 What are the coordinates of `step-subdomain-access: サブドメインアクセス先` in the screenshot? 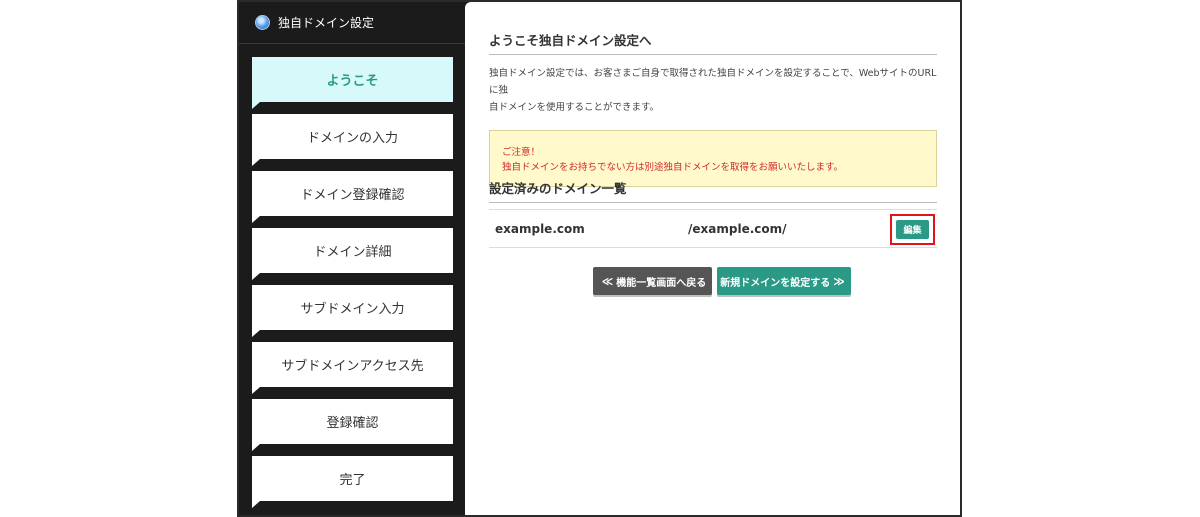 It's located at (352, 368).